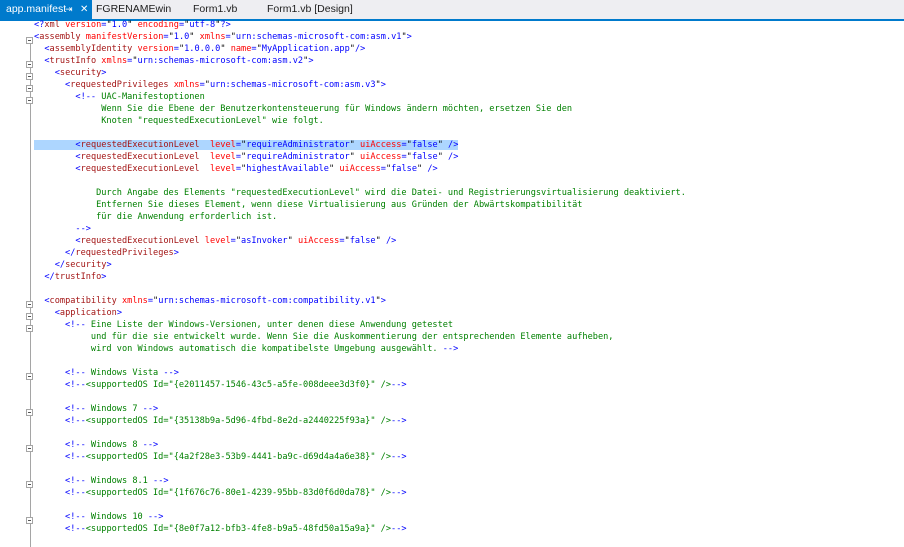 The image size is (904, 547). I want to click on tab-fgrenamewin: FGRENAMEwin, so click(133, 9).